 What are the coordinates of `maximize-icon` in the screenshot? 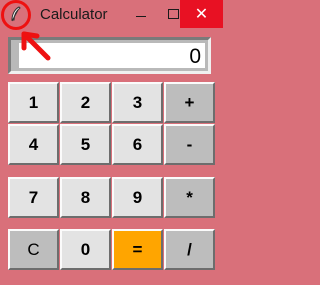 It's located at (173, 14).